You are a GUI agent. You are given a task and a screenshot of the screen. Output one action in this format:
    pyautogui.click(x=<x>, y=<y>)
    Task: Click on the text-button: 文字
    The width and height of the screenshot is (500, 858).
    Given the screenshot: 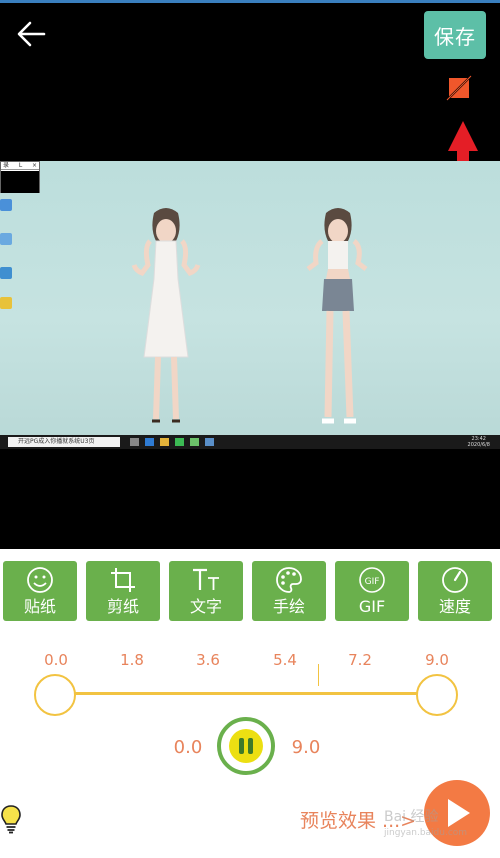 What is the action you would take?
    pyautogui.click(x=206, y=591)
    